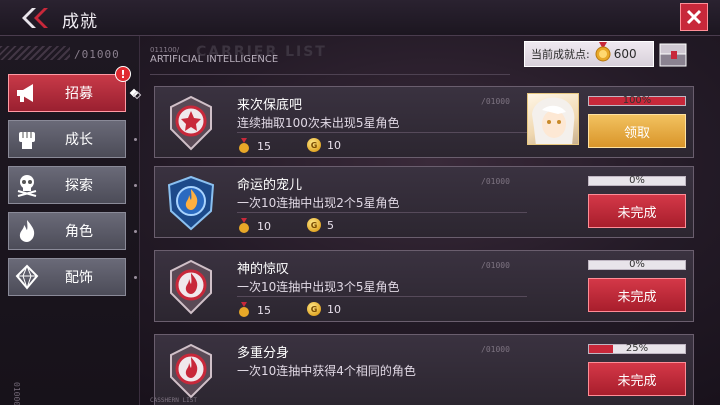  What do you see at coordinates (27, 139) in the screenshot?
I see `fist-icon` at bounding box center [27, 139].